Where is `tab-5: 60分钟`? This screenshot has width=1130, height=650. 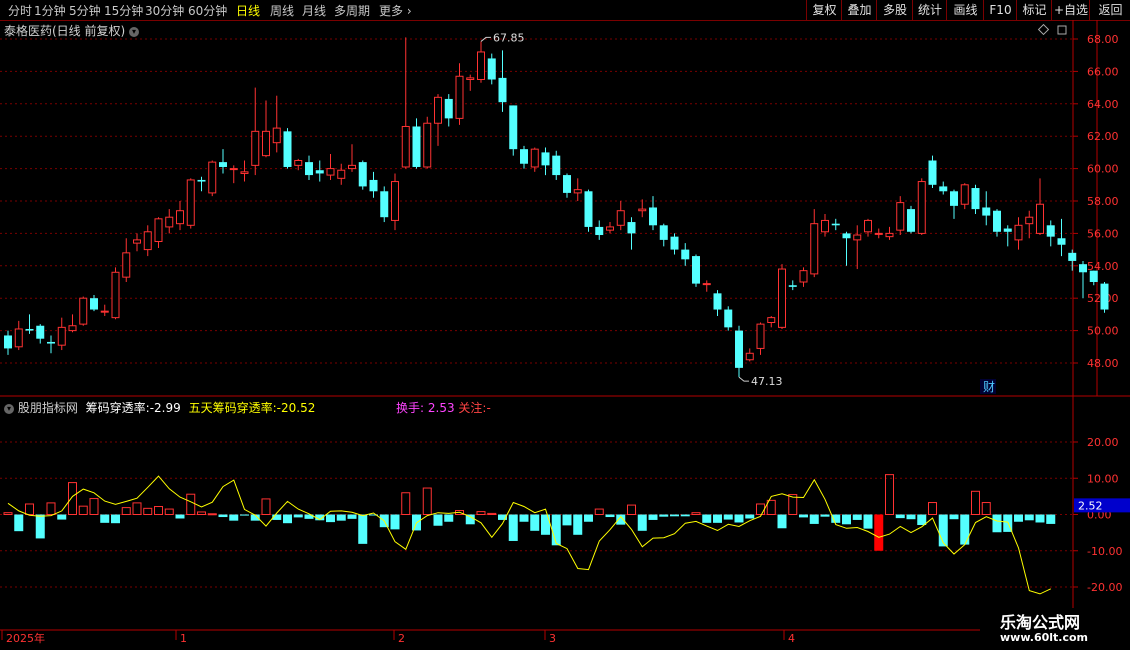
tab-5: 60分钟 is located at coordinates (207, 10).